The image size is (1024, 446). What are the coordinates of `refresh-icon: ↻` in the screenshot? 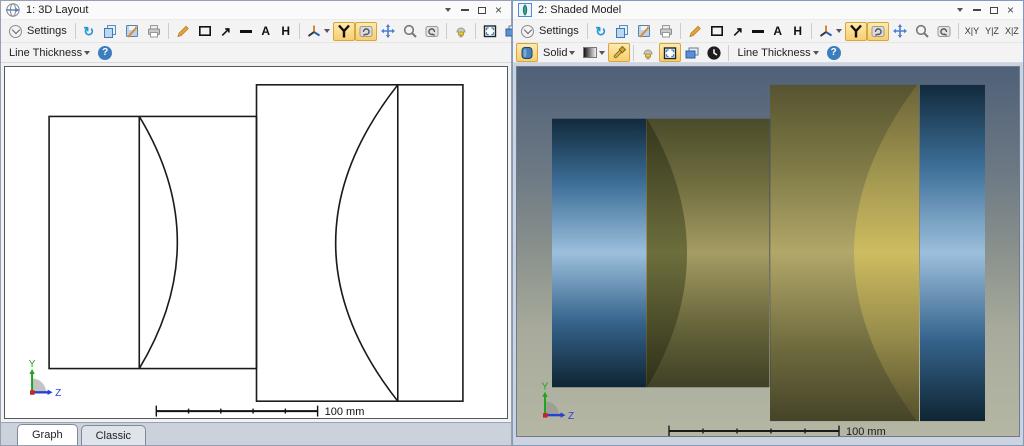 It's located at (601, 31).